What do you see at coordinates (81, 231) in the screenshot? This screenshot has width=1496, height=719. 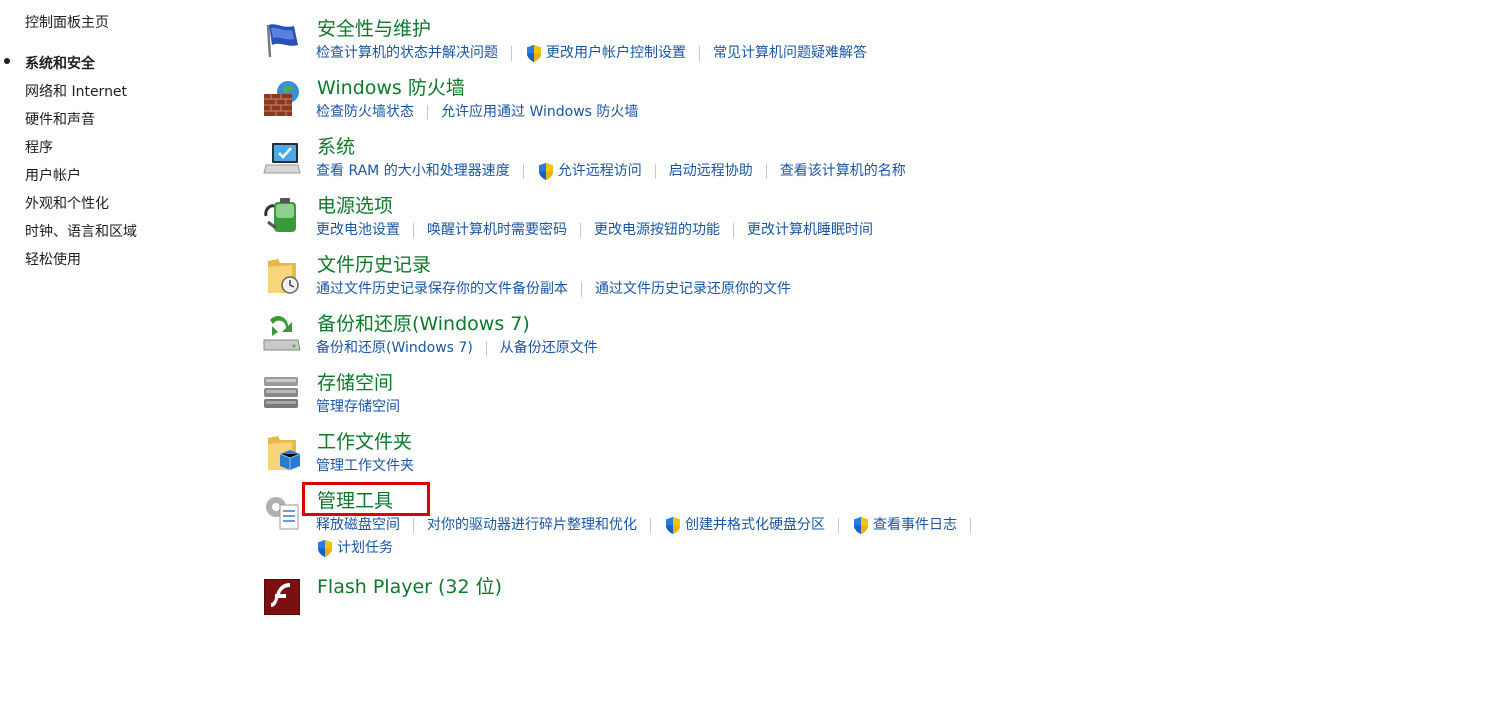 I see `nav-item-clock-region: 时钟、语言和区域` at bounding box center [81, 231].